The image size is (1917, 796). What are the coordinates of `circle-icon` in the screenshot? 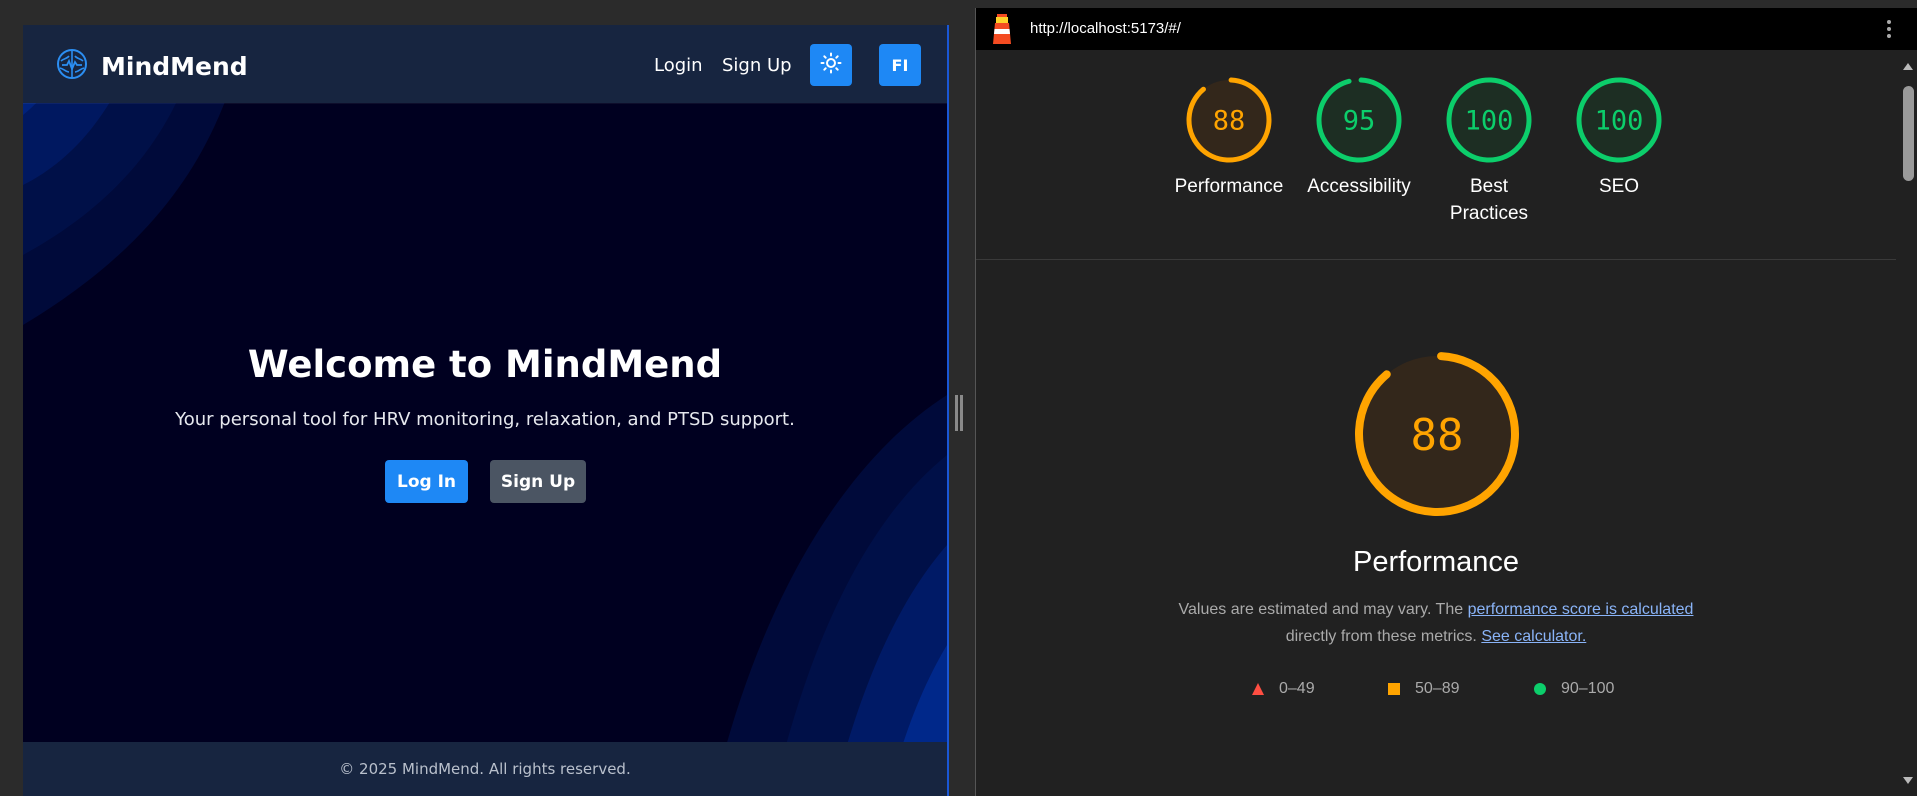 It's located at (1540, 689).